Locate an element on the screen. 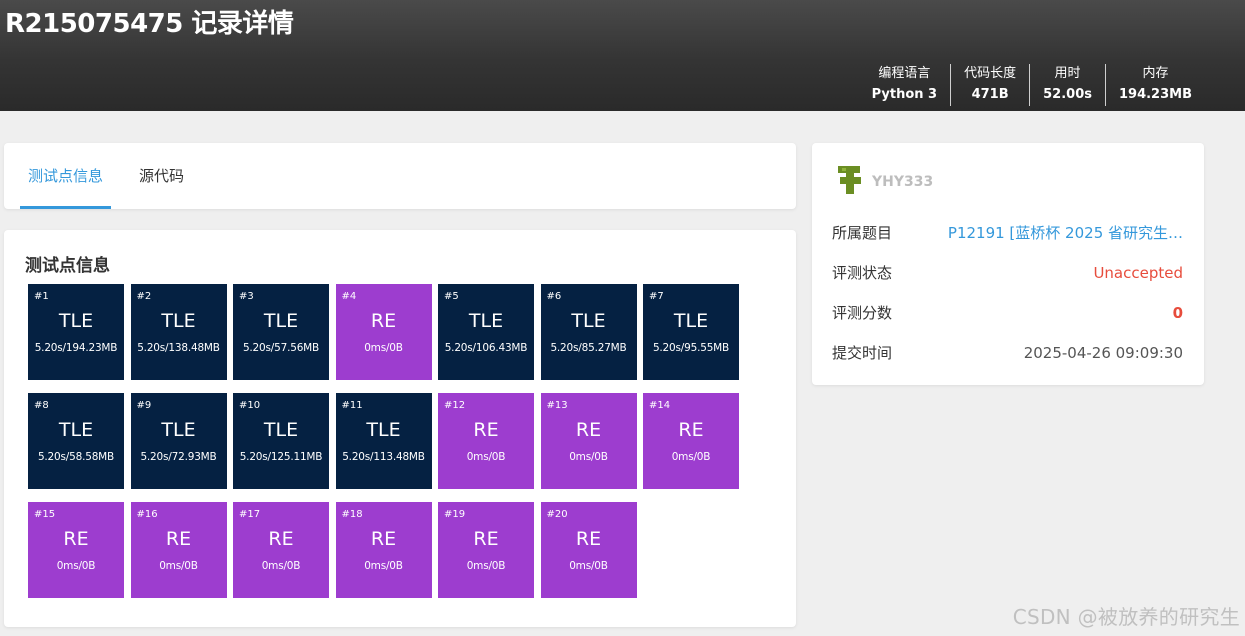 Image resolution: width=1245 pixels, height=636 pixels. testcase-tile: #6 TLE 5.20s/85.27MB is located at coordinates (588, 332).